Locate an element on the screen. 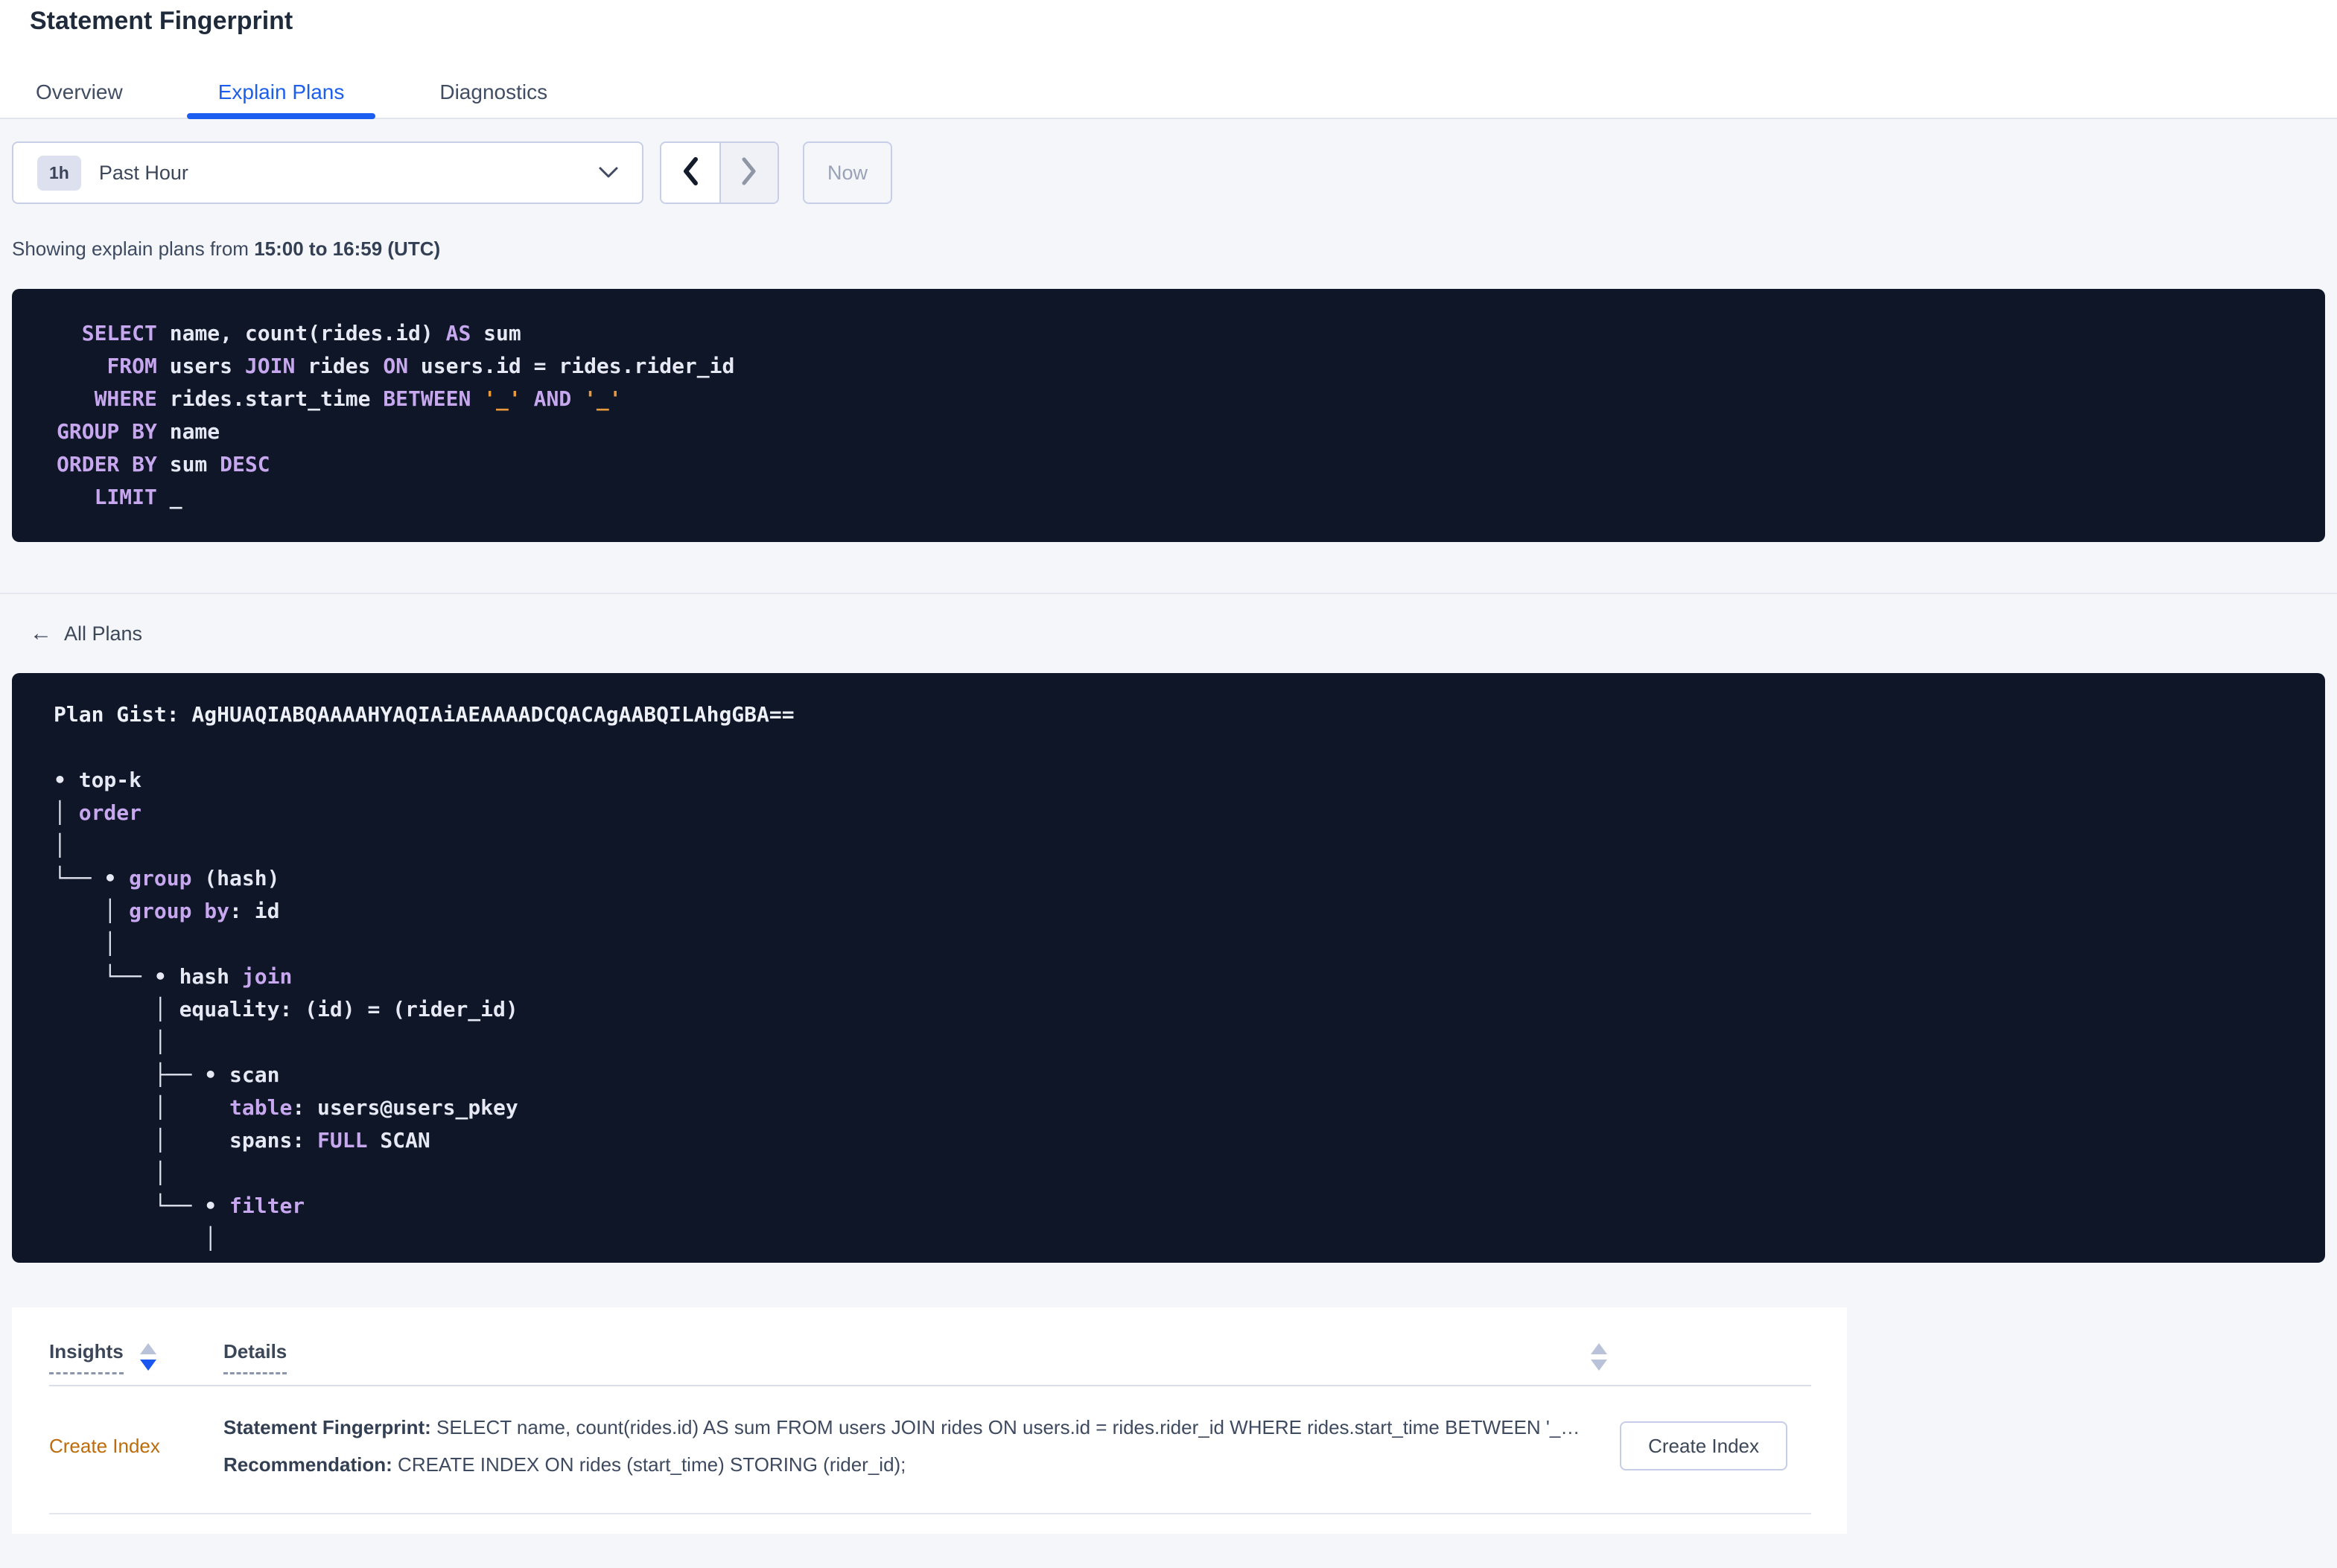 The image size is (2337, 1568). previous-time-button is located at coordinates (690, 173).